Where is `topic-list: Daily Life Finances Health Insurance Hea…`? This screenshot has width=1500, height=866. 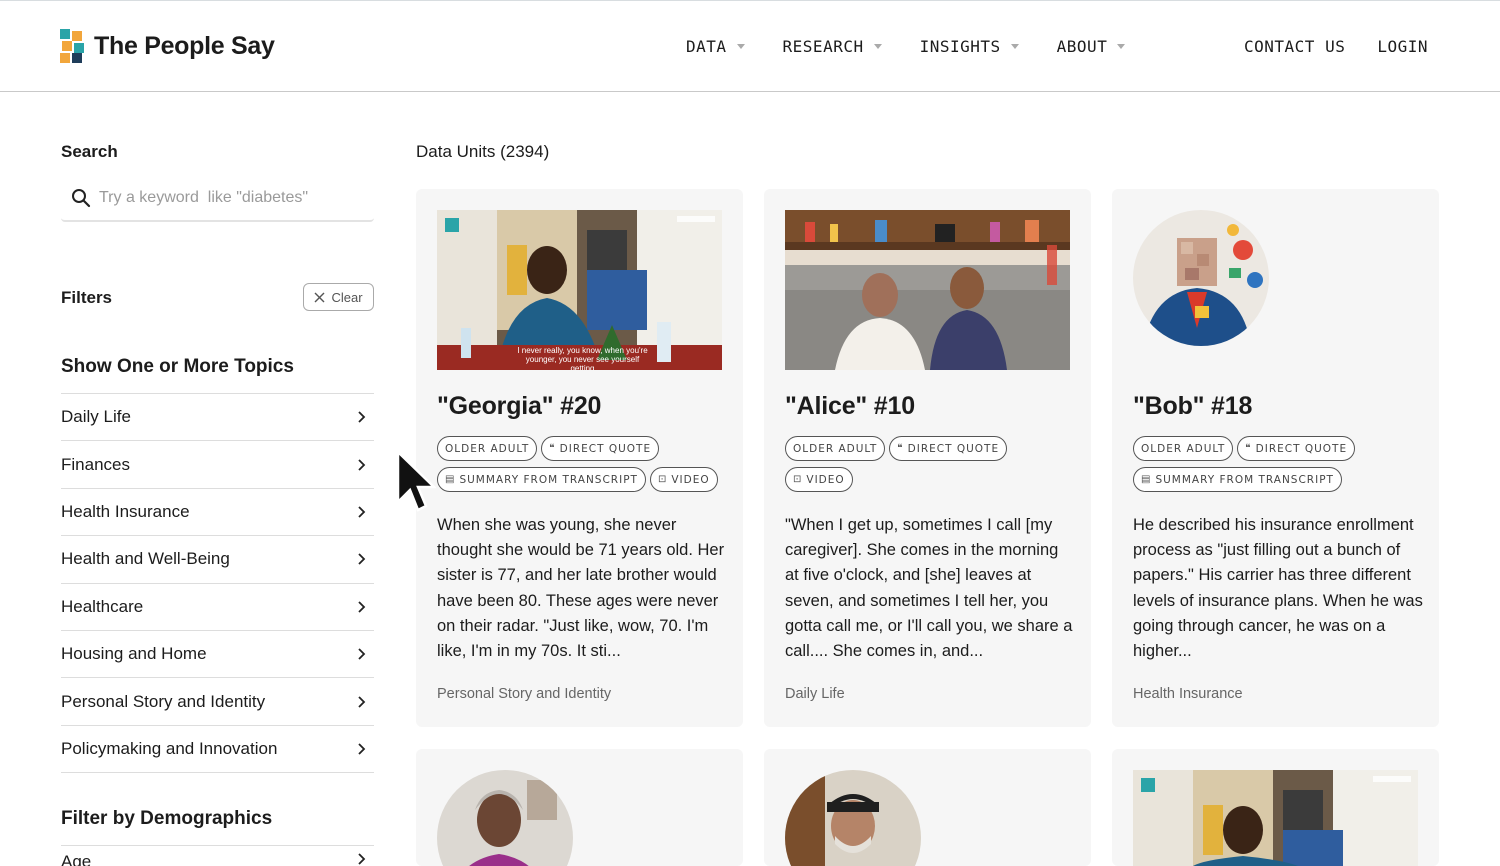 topic-list: Daily Life Finances Health Insurance Hea… is located at coordinates (217, 583).